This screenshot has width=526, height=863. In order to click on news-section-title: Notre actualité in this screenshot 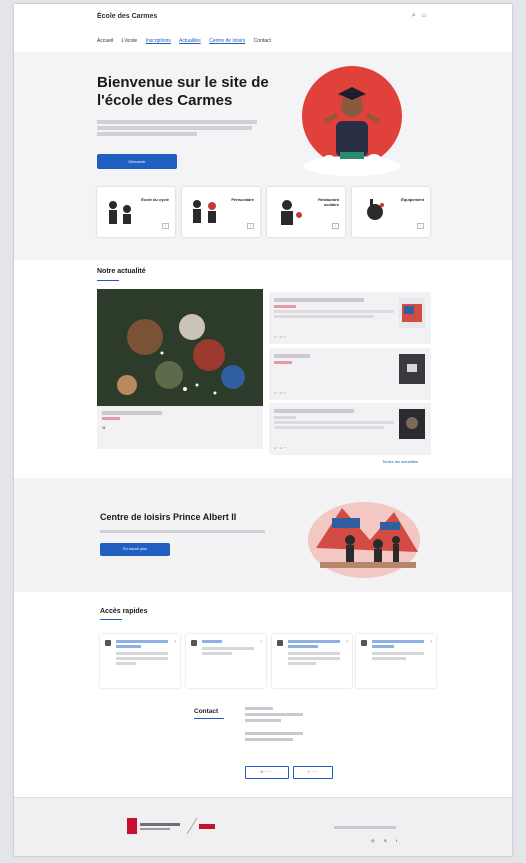, I will do `click(121, 271)`.